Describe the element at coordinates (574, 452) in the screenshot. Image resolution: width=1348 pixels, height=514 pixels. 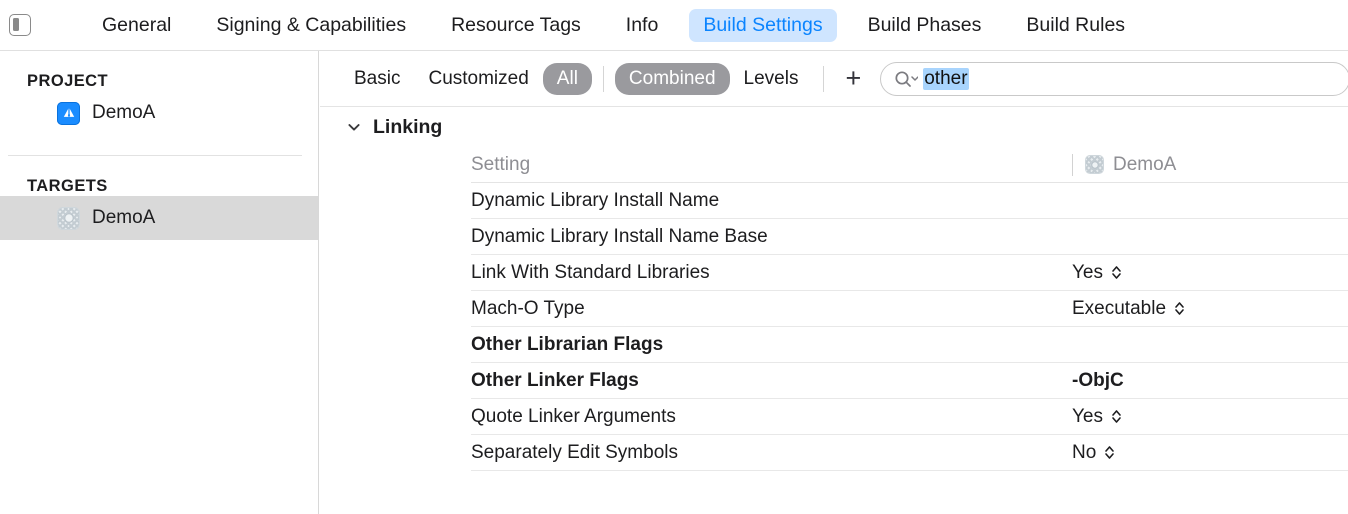
I see `setting-name: Separately Edit Symbols` at that location.